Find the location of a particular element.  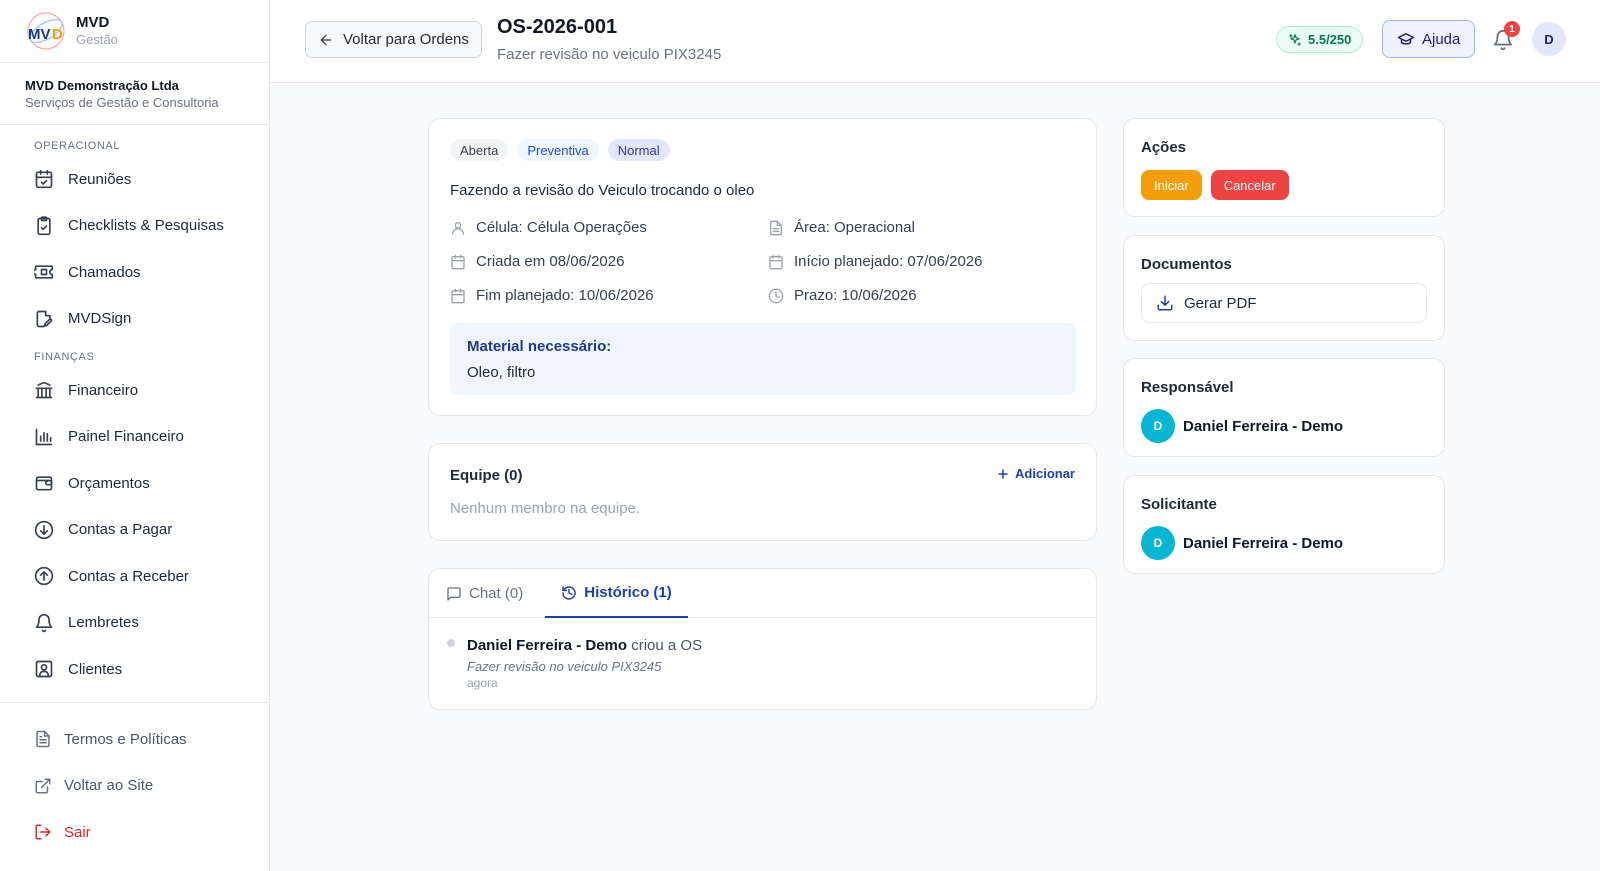

info-end: Fim planejado: 10/06/2026 is located at coordinates (552, 295).